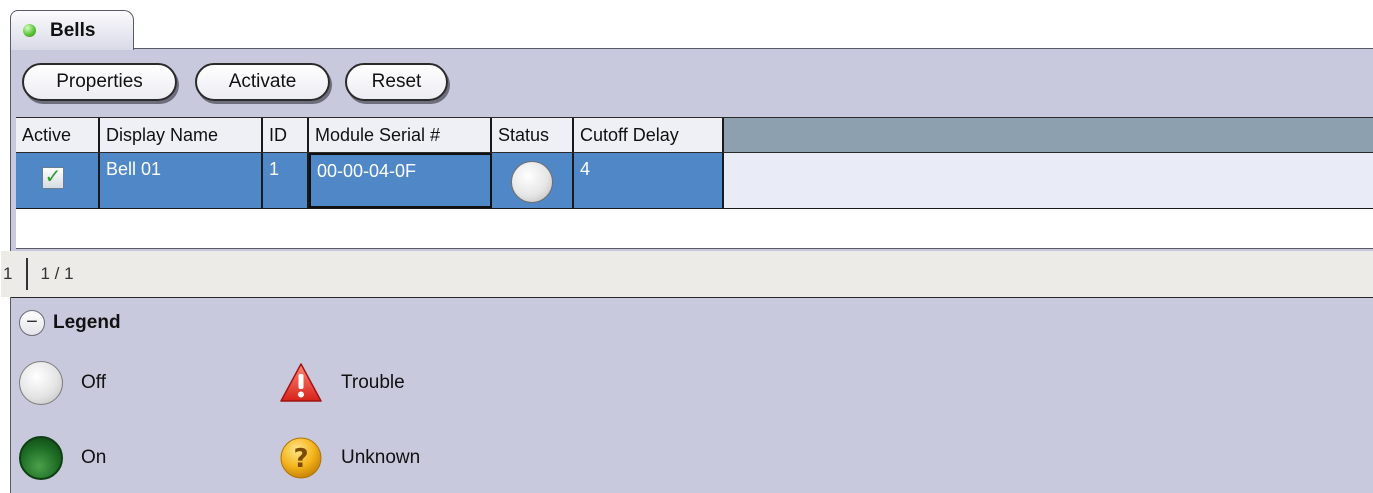 Image resolution: width=1373 pixels, height=493 pixels. I want to click on legend-item-on: On, so click(62, 458).